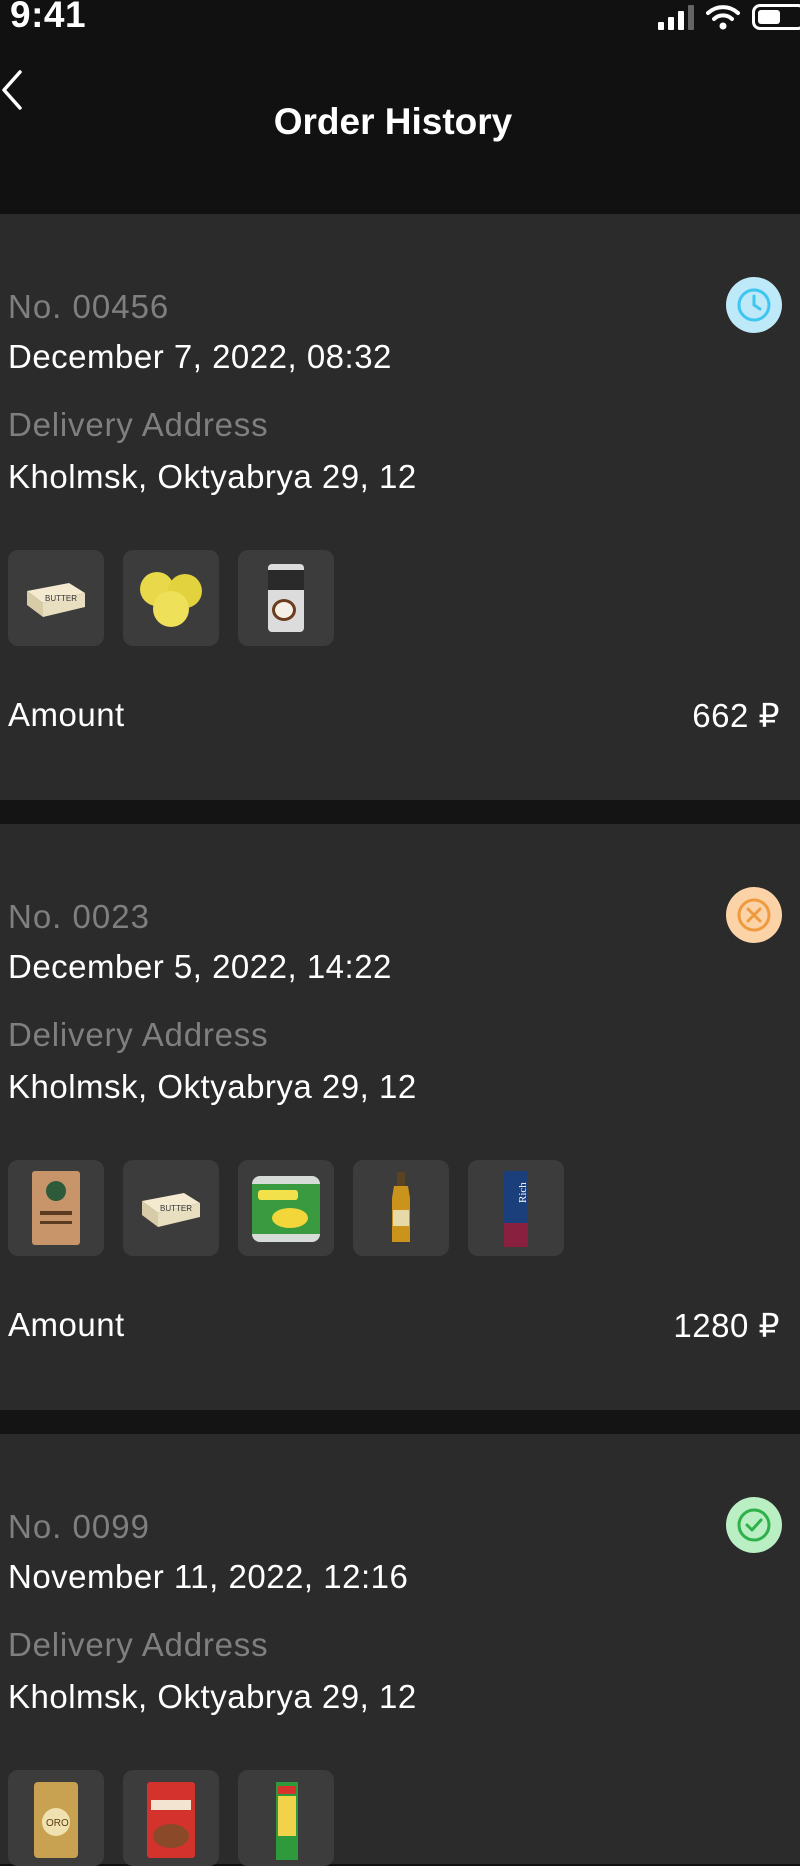 This screenshot has width=800, height=1866. What do you see at coordinates (57, 1823) in the screenshot?
I see `svg-text: ORO` at bounding box center [57, 1823].